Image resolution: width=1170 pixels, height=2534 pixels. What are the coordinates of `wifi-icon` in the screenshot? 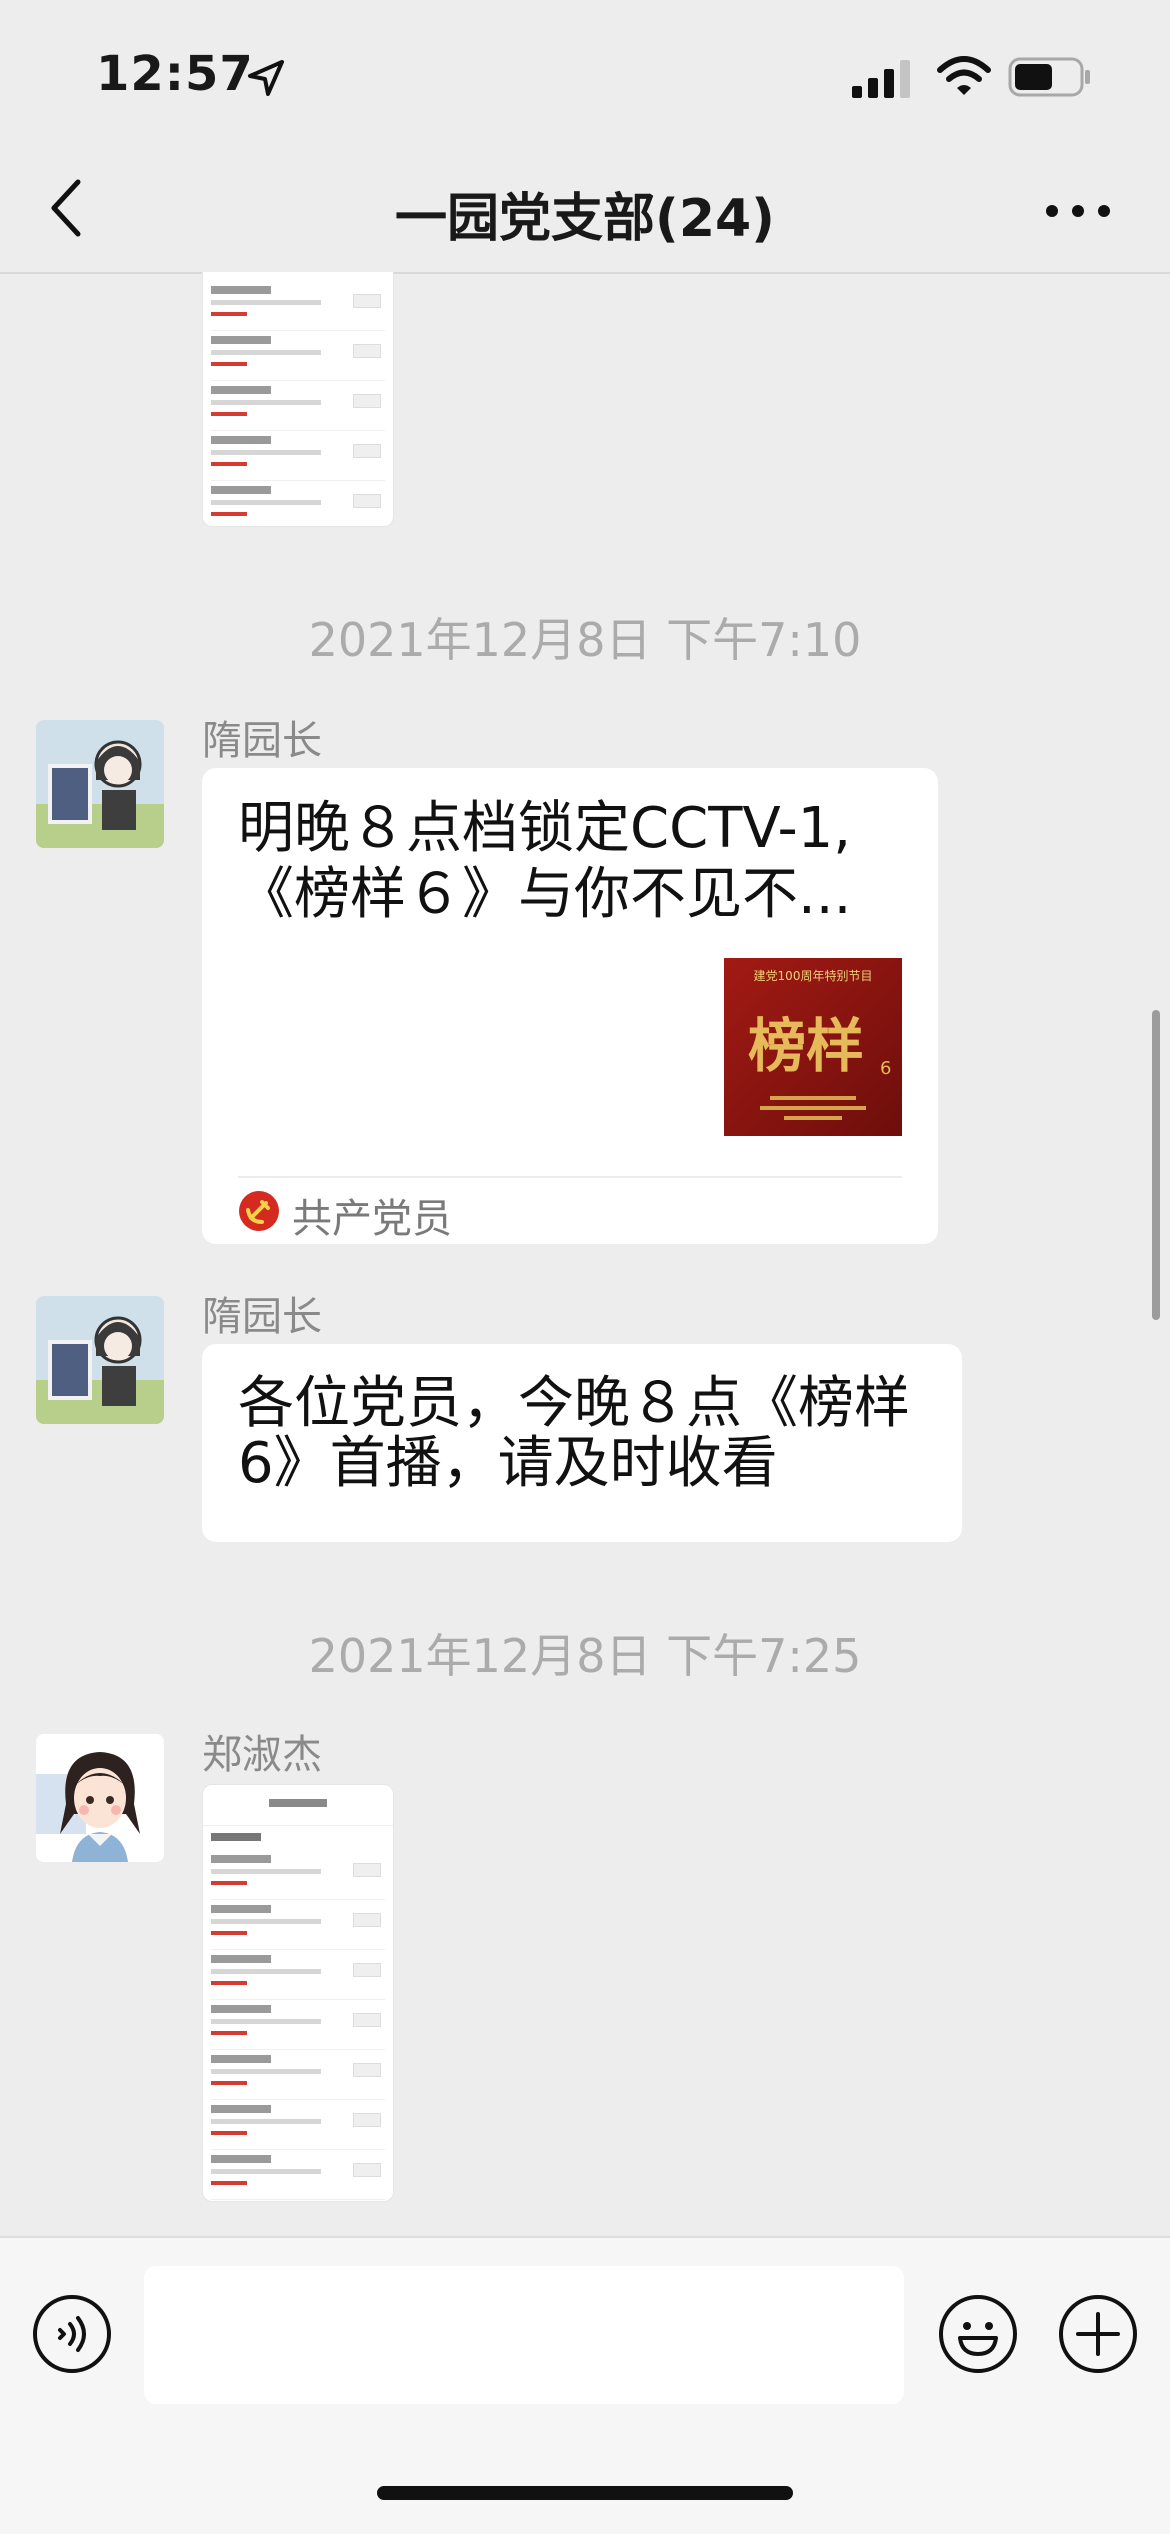 It's located at (964, 75).